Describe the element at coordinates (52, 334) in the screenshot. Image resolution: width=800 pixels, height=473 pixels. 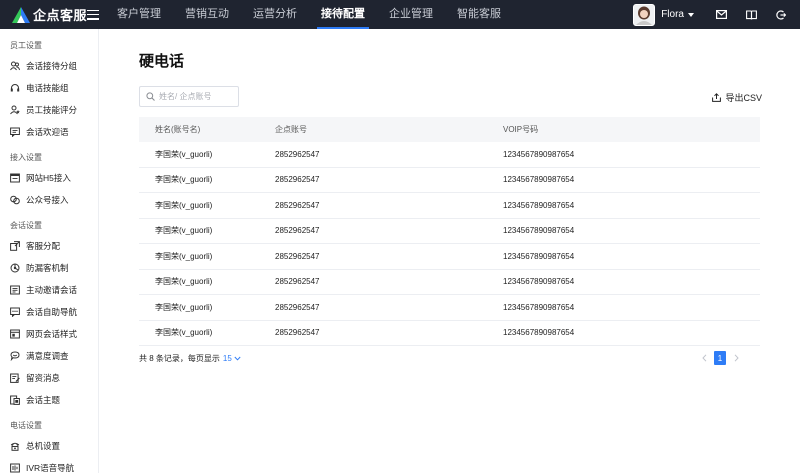
I see `sidebar-item-label: 网页会话样式` at that location.